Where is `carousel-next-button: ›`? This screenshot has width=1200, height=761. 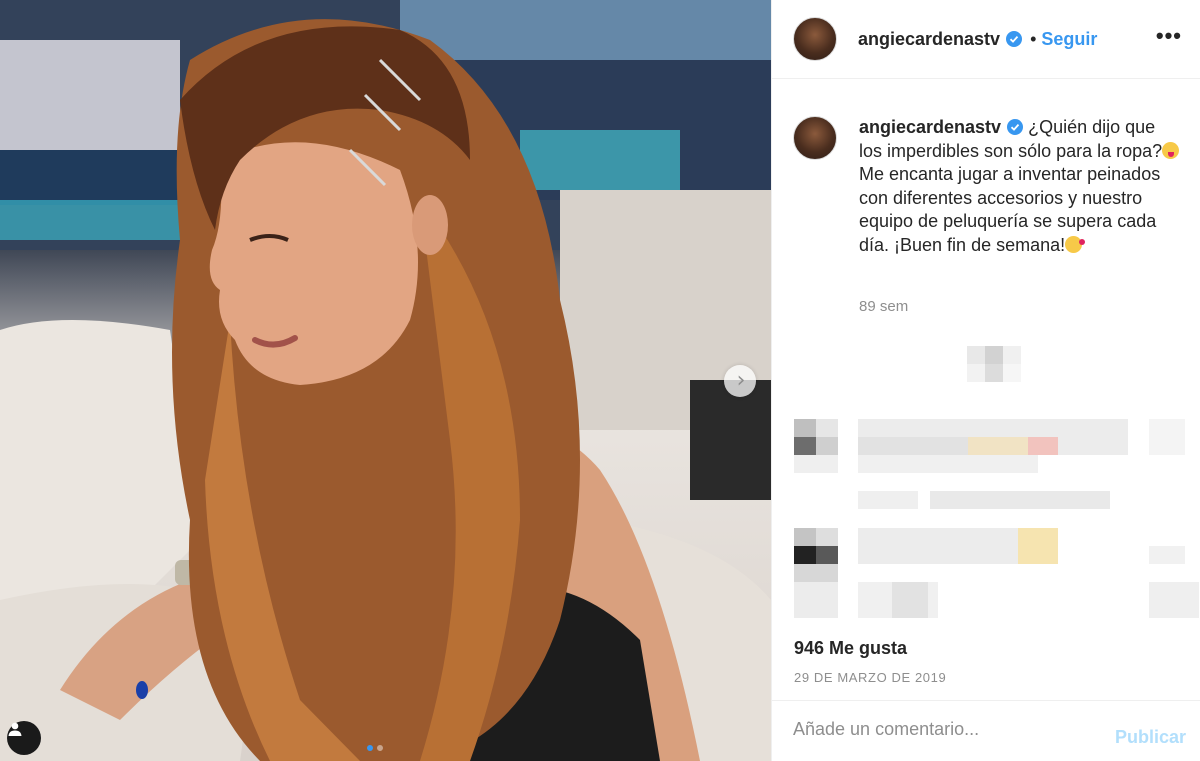 carousel-next-button: › is located at coordinates (740, 381).